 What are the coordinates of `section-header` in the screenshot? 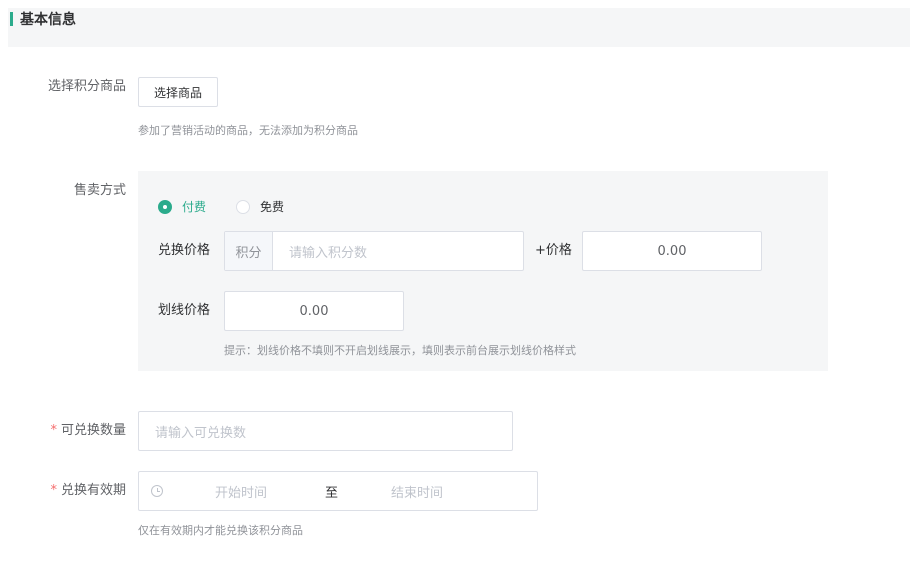 It's located at (459, 27).